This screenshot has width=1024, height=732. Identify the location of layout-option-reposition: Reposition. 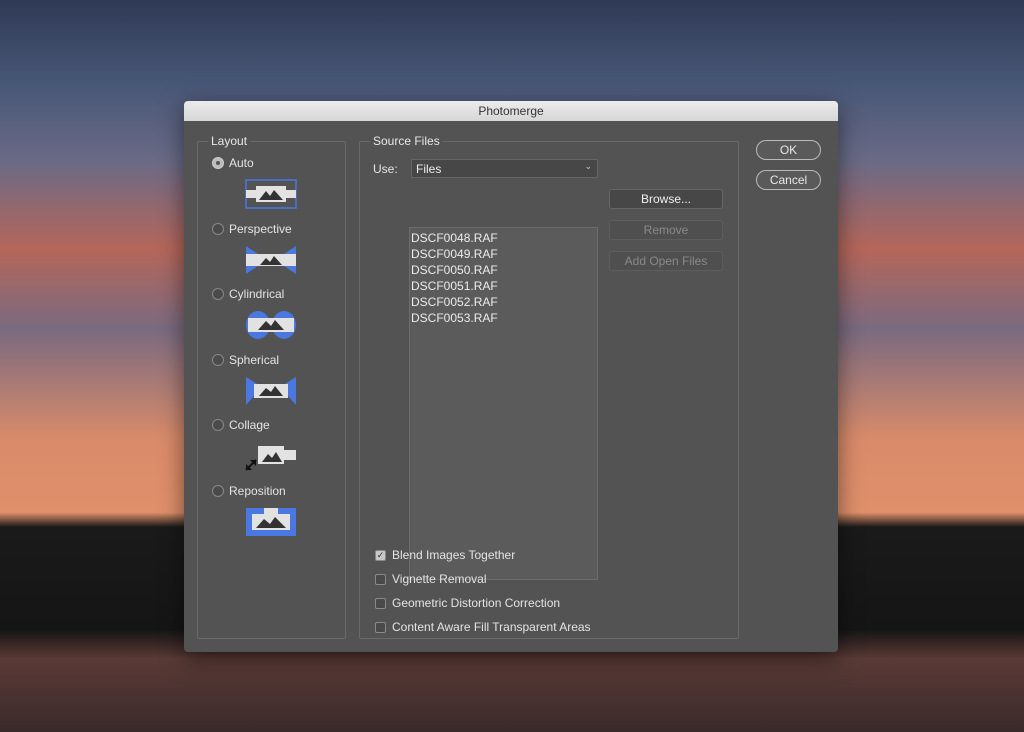
(249, 491).